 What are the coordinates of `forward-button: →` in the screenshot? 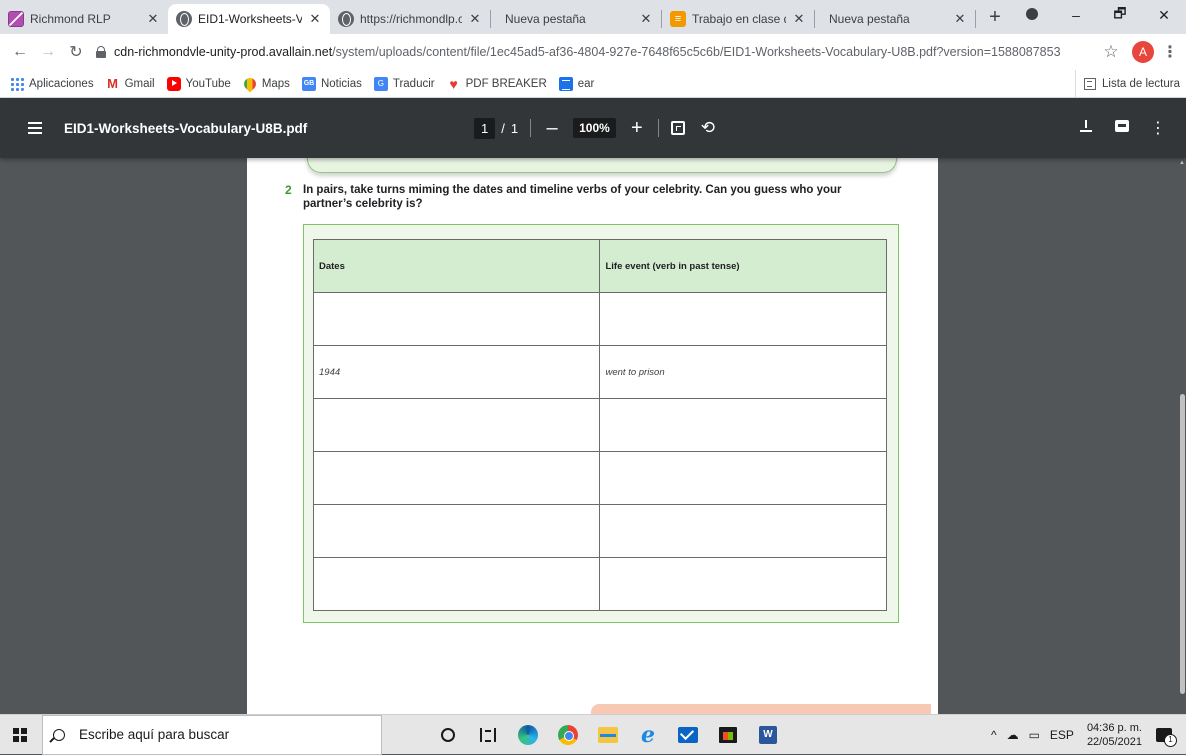 It's located at (48, 52).